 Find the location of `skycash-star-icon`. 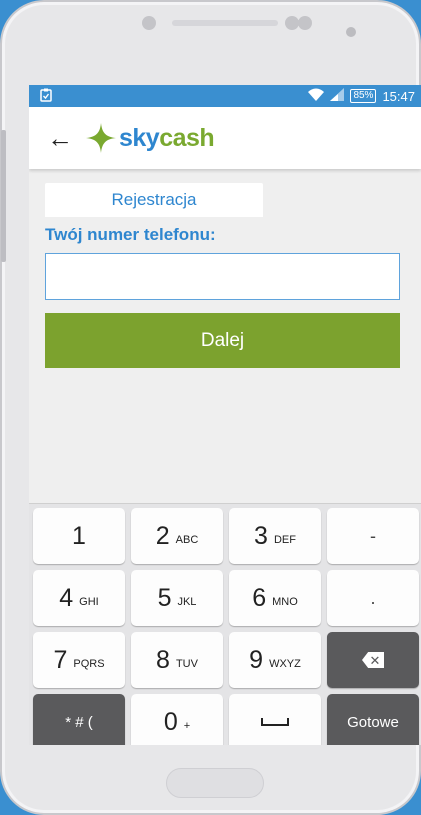

skycash-star-icon is located at coordinates (101, 138).